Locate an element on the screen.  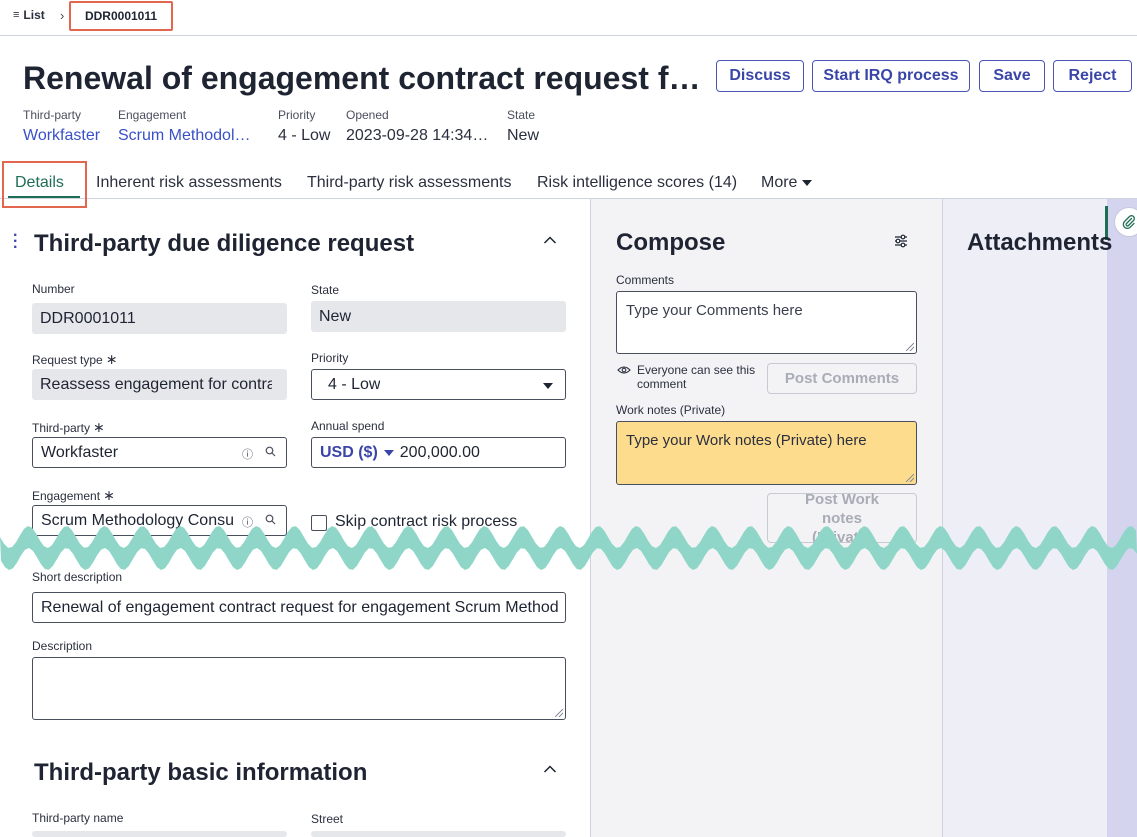
request-type-field: Reassess engagement for contract renewal is located at coordinates (159, 384).